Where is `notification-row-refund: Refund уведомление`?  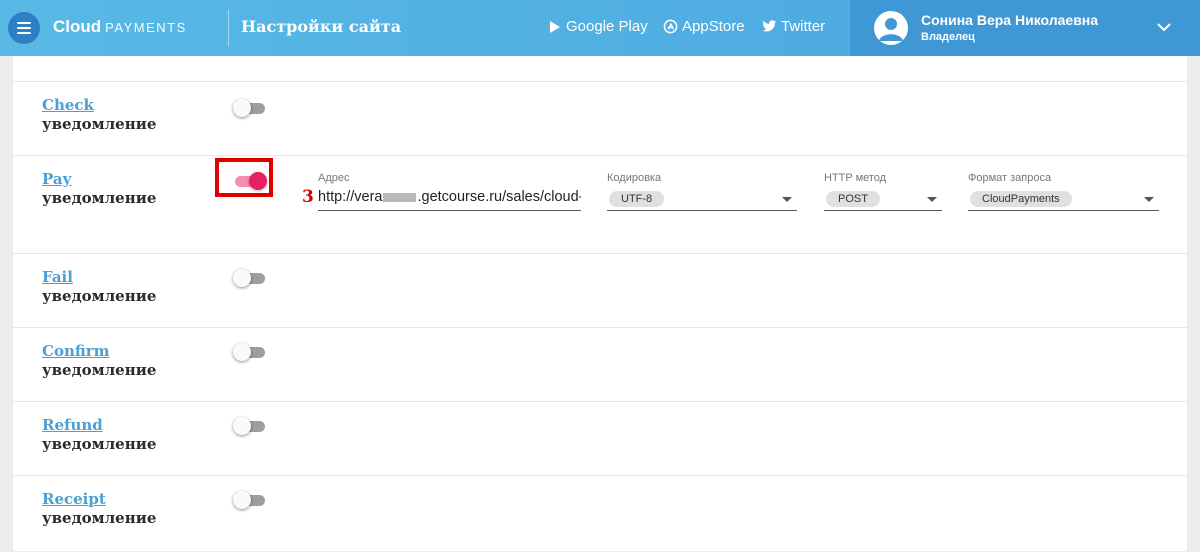 notification-row-refund: Refund уведомление is located at coordinates (600, 438).